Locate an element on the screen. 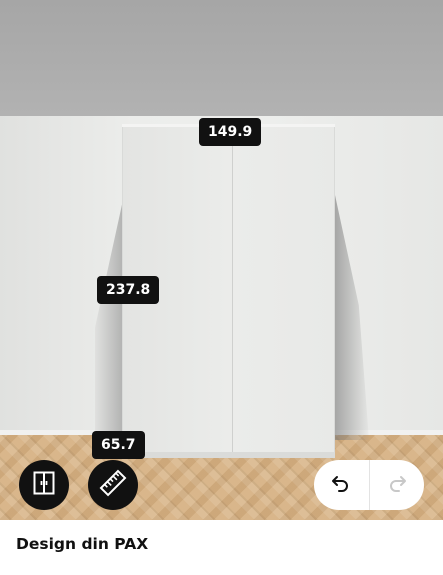 The image size is (443, 575). undo-button is located at coordinates (341, 485).